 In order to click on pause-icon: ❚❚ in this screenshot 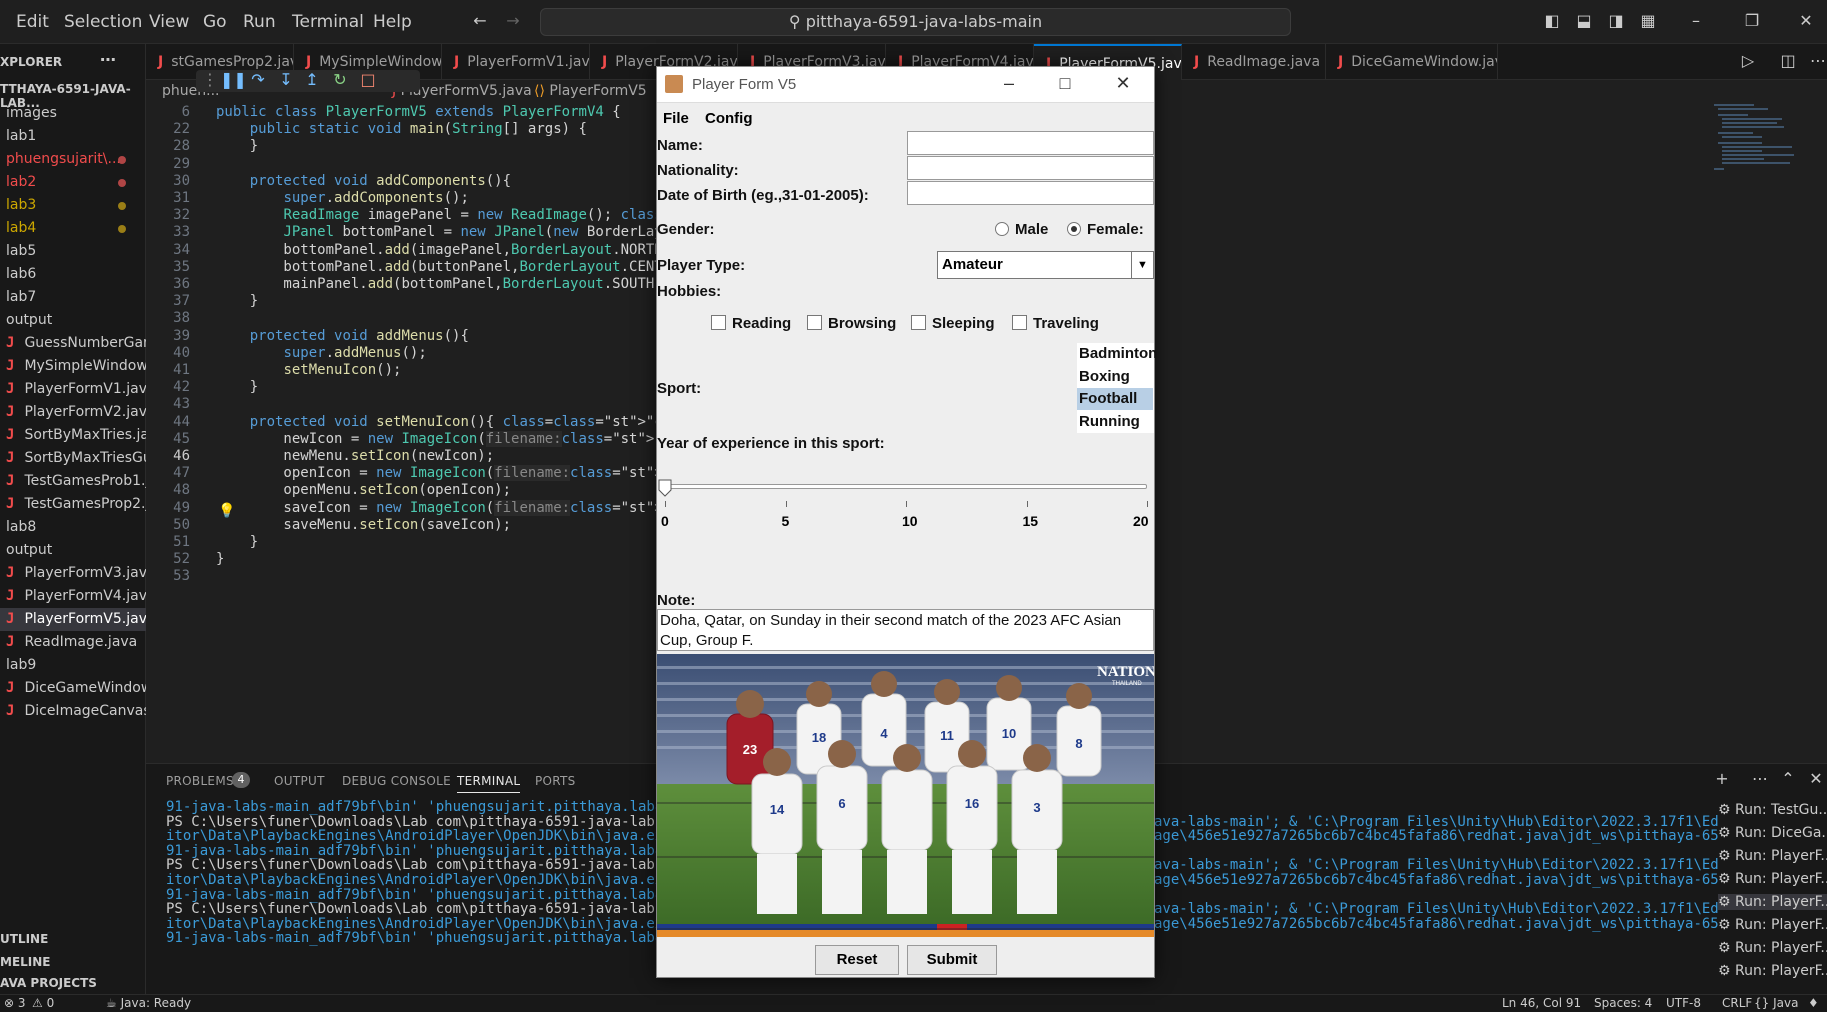, I will do `click(233, 80)`.